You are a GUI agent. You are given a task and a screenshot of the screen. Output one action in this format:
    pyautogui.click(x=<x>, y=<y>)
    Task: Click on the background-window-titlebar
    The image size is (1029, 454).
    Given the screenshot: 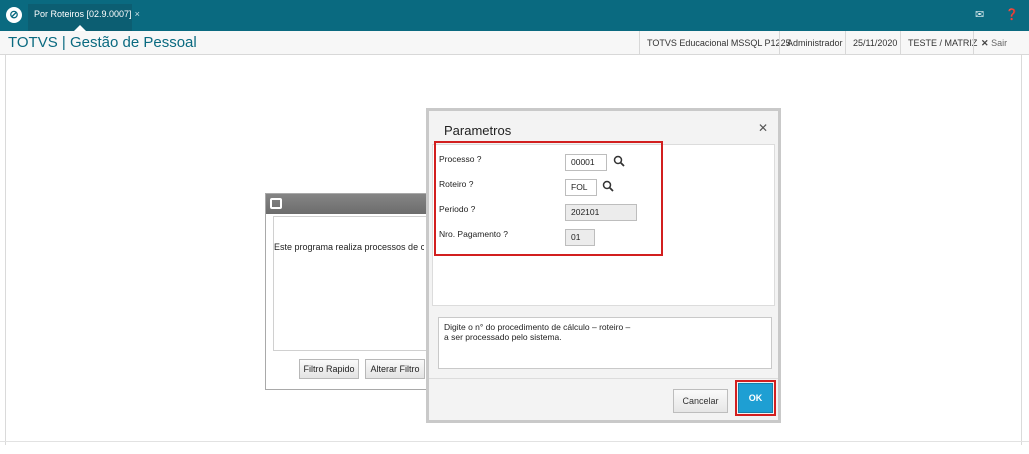 What is the action you would take?
    pyautogui.click(x=350, y=204)
    